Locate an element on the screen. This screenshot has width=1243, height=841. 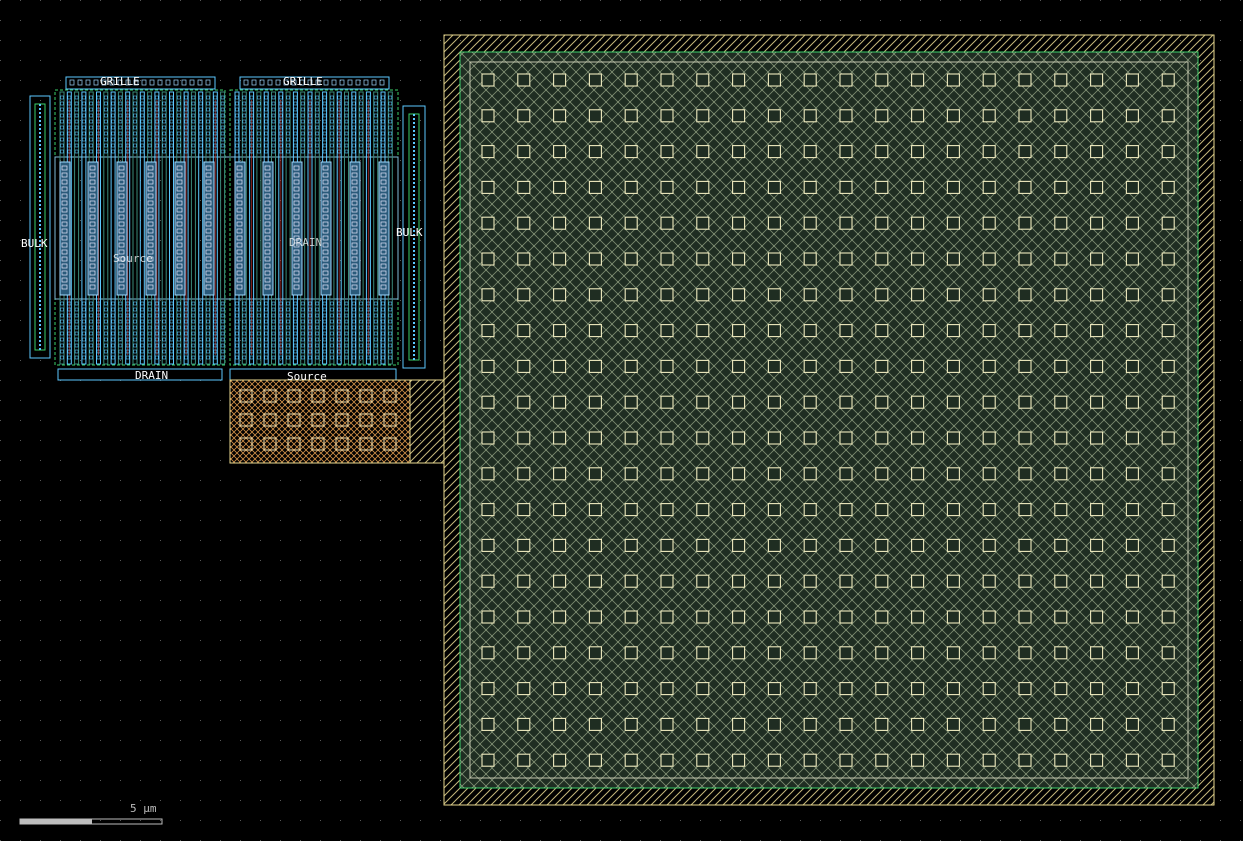
drain-label-bottom: DRAIN is located at coordinates (151, 375).